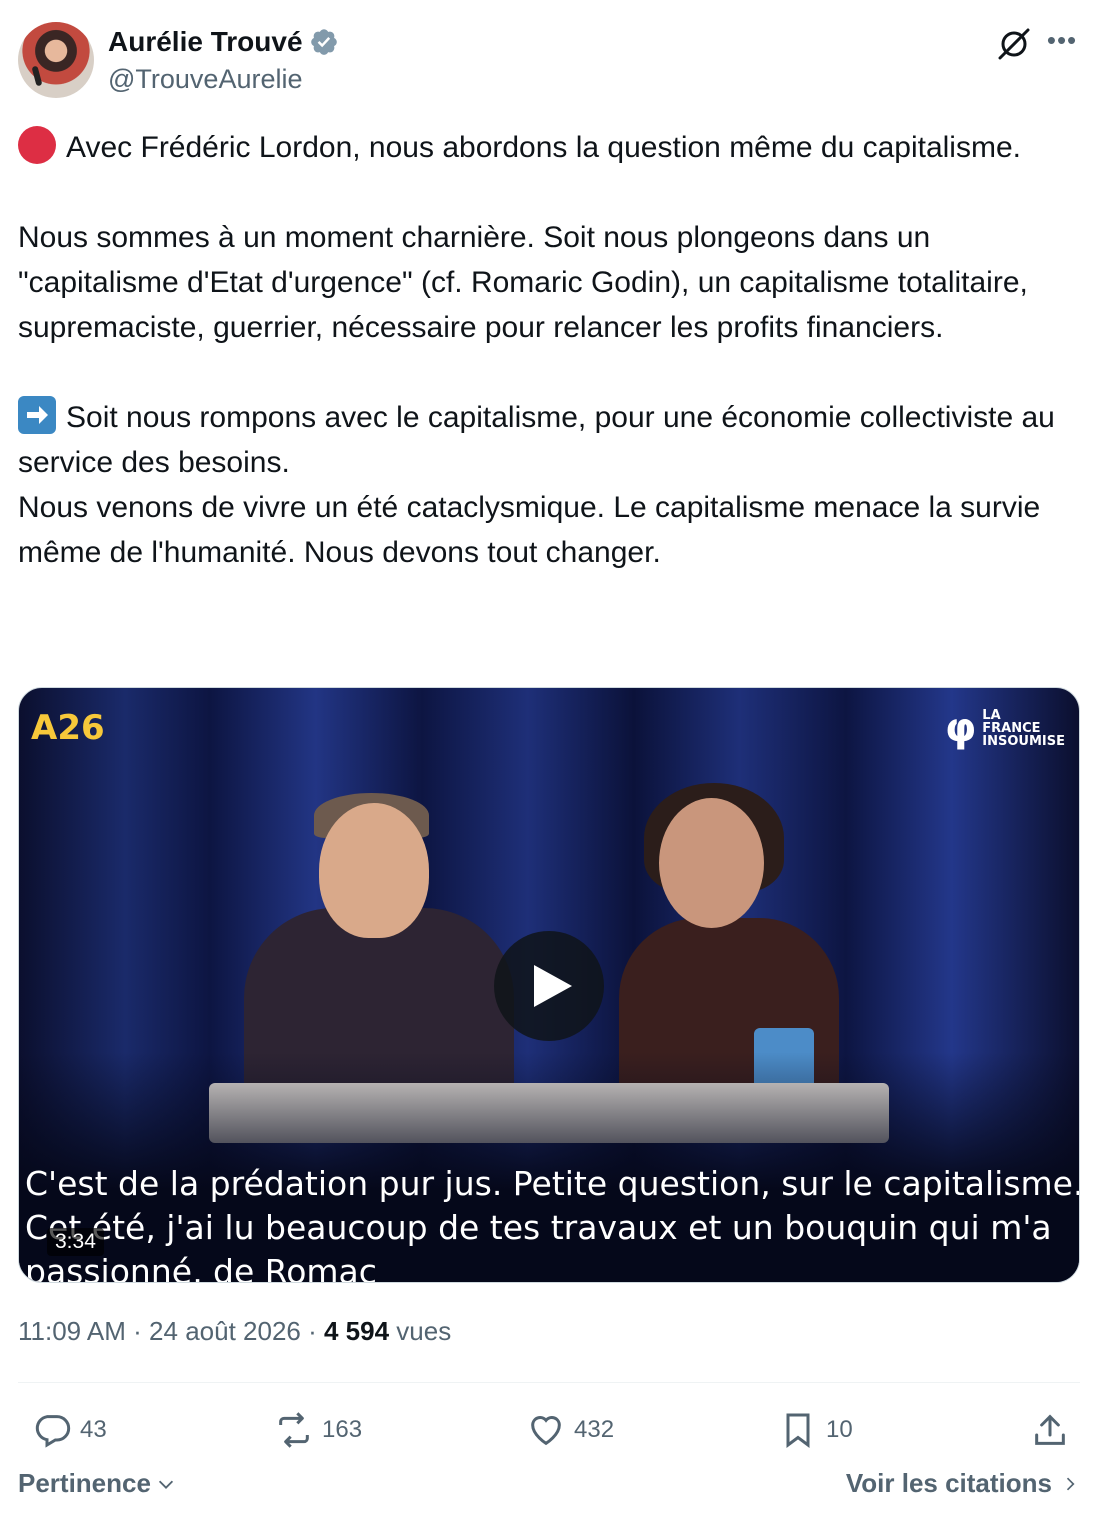 The image size is (1098, 1524). What do you see at coordinates (1023, 741) in the screenshot?
I see `lfi-logo-line: INSOUMISE` at bounding box center [1023, 741].